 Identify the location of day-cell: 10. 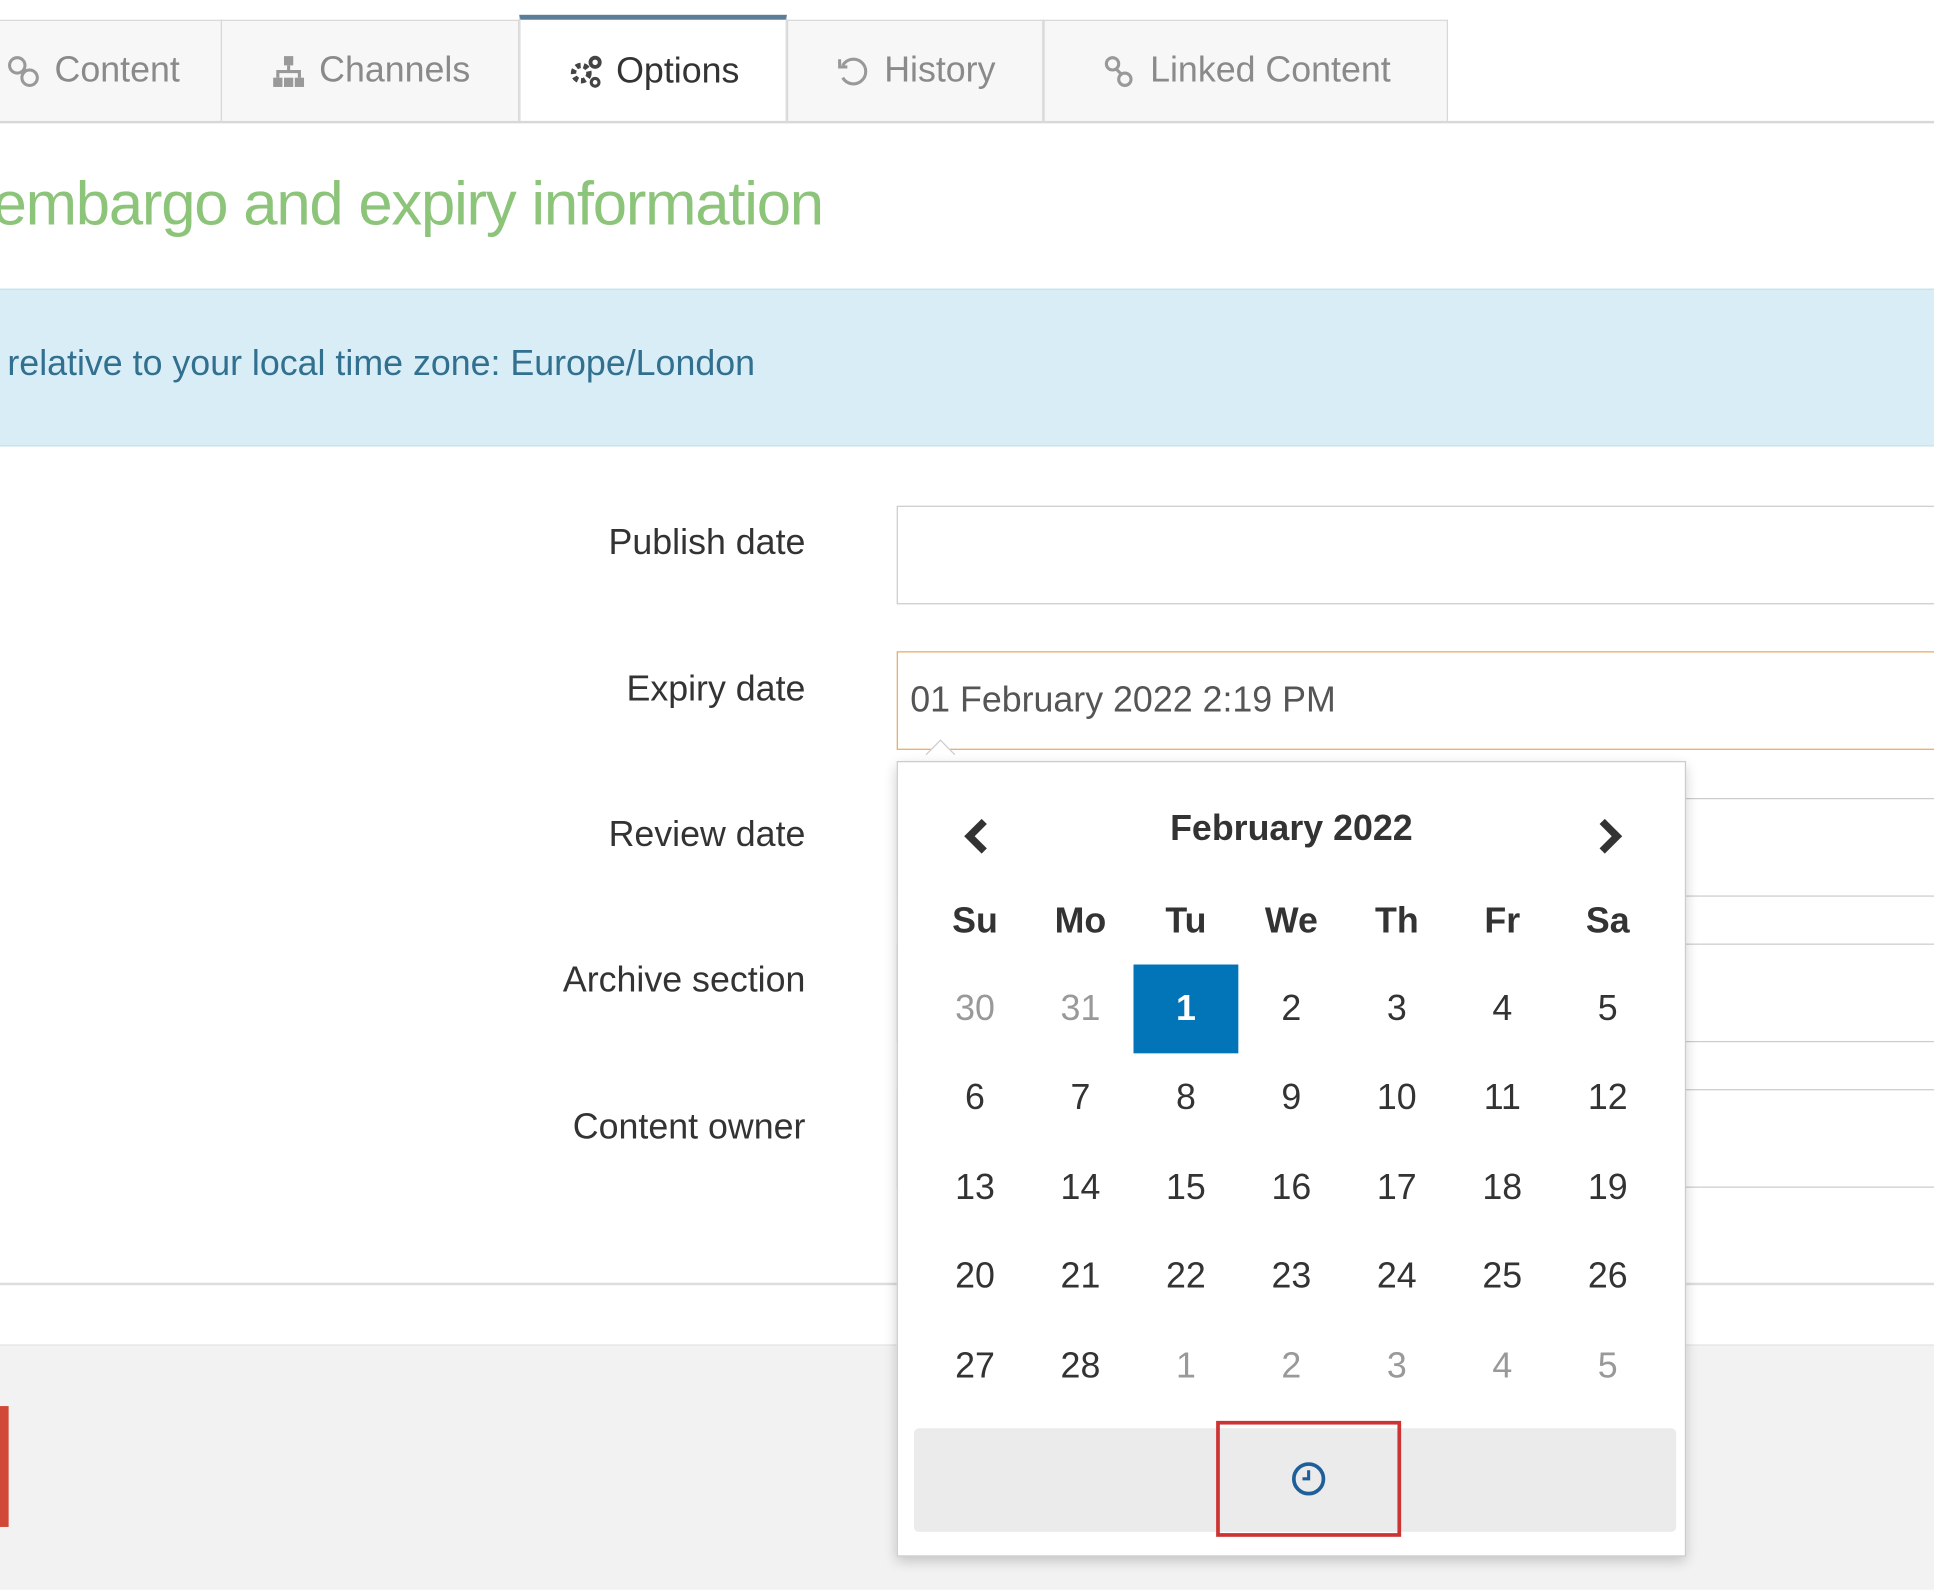
(1396, 1098).